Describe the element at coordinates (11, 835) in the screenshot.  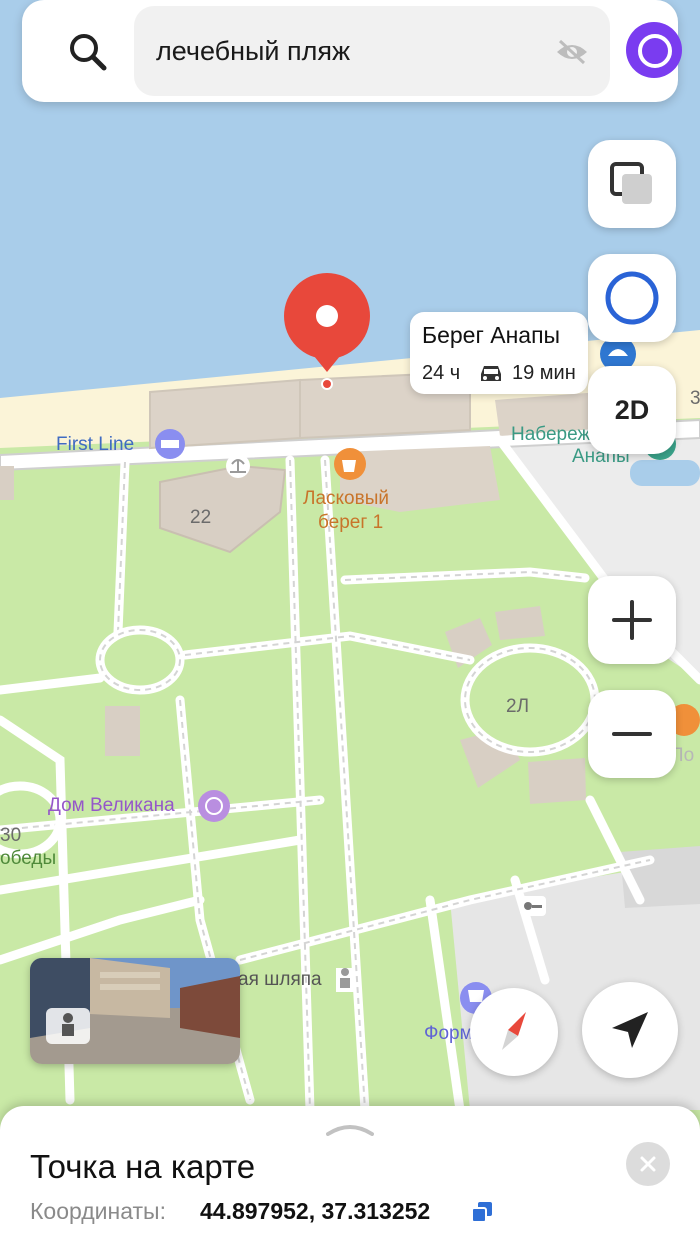
I see `street-number-30: 30` at that location.